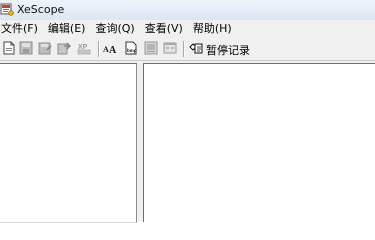  I want to click on xescope-app-icon, so click(7, 9).